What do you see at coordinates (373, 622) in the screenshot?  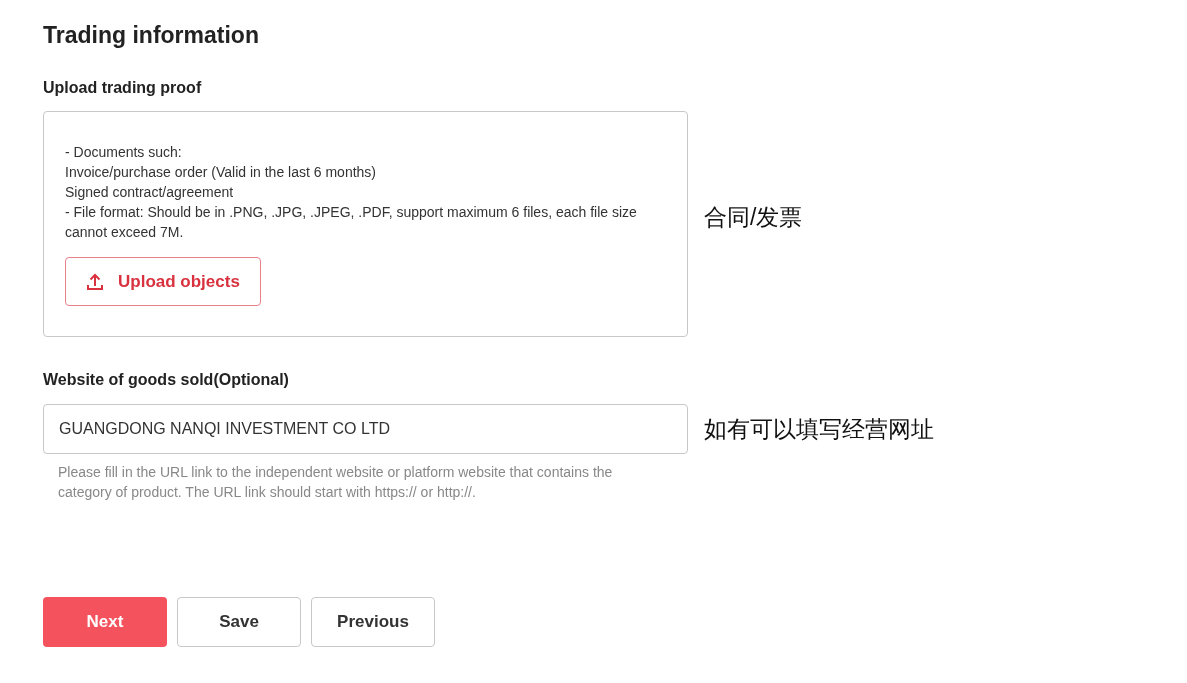 I see `form-button: Previous` at bounding box center [373, 622].